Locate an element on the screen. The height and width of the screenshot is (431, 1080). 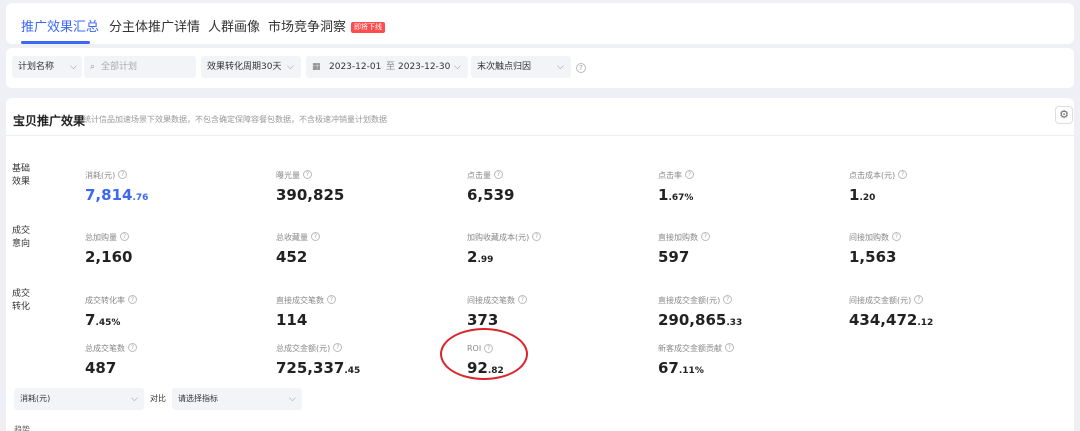
metric-gmv-direct: 直接成交金额(元)? 290,865.33 is located at coordinates (700, 308).